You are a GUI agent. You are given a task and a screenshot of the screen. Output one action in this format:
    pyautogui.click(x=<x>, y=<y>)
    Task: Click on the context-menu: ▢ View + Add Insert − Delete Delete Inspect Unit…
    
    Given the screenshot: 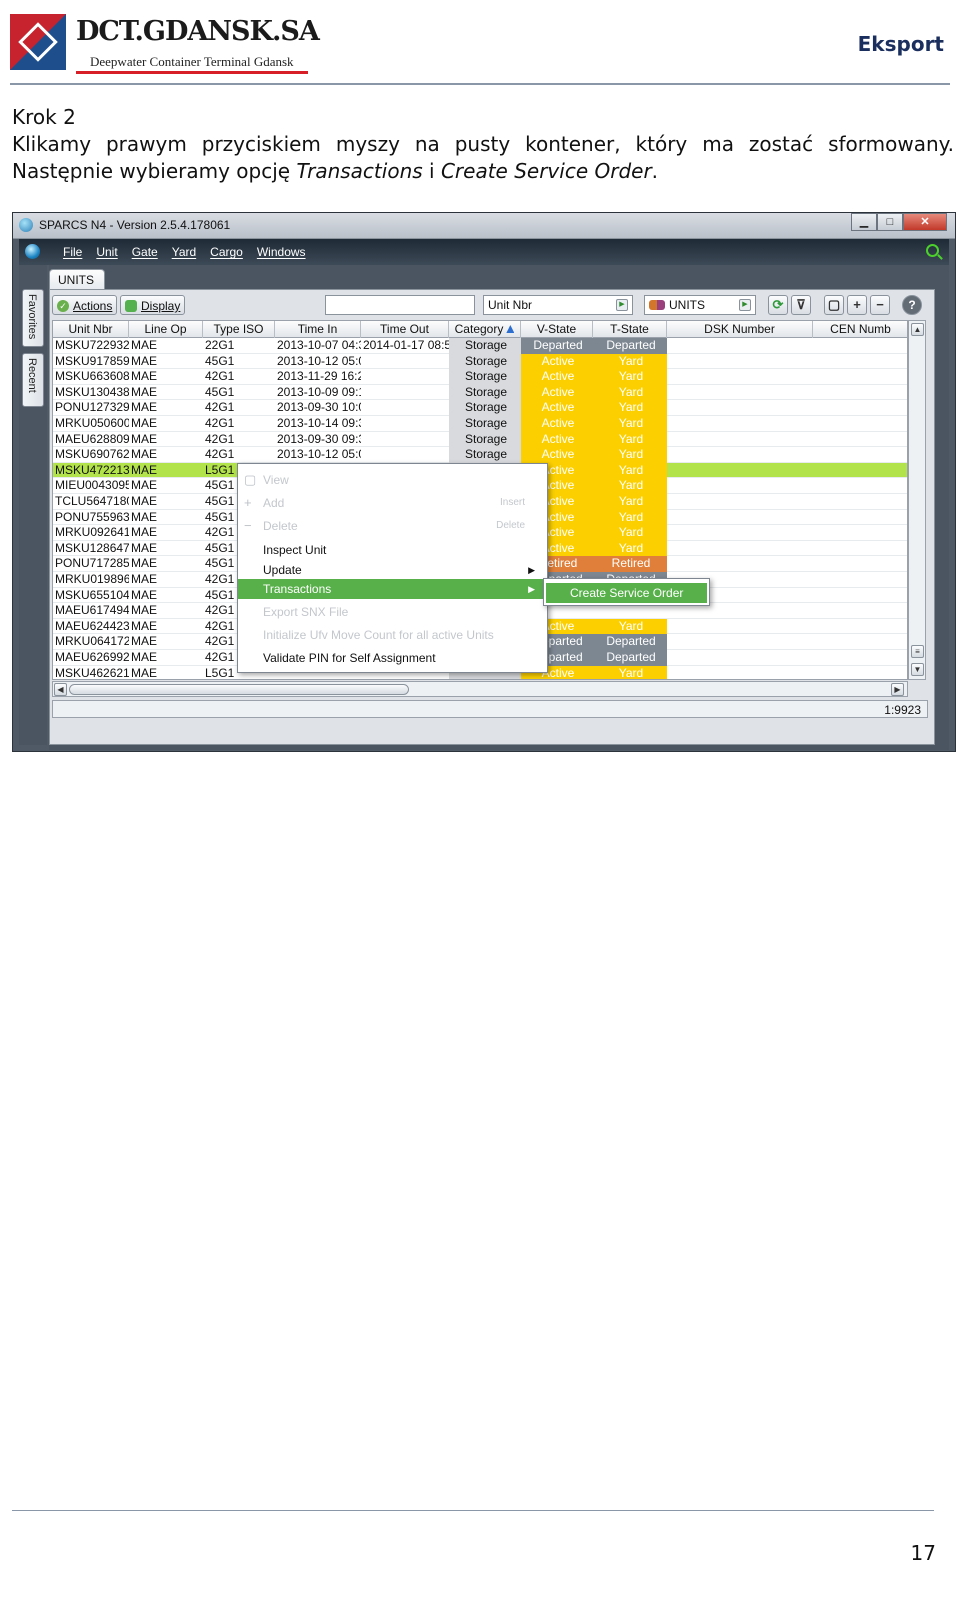 What is the action you would take?
    pyautogui.click(x=392, y=568)
    